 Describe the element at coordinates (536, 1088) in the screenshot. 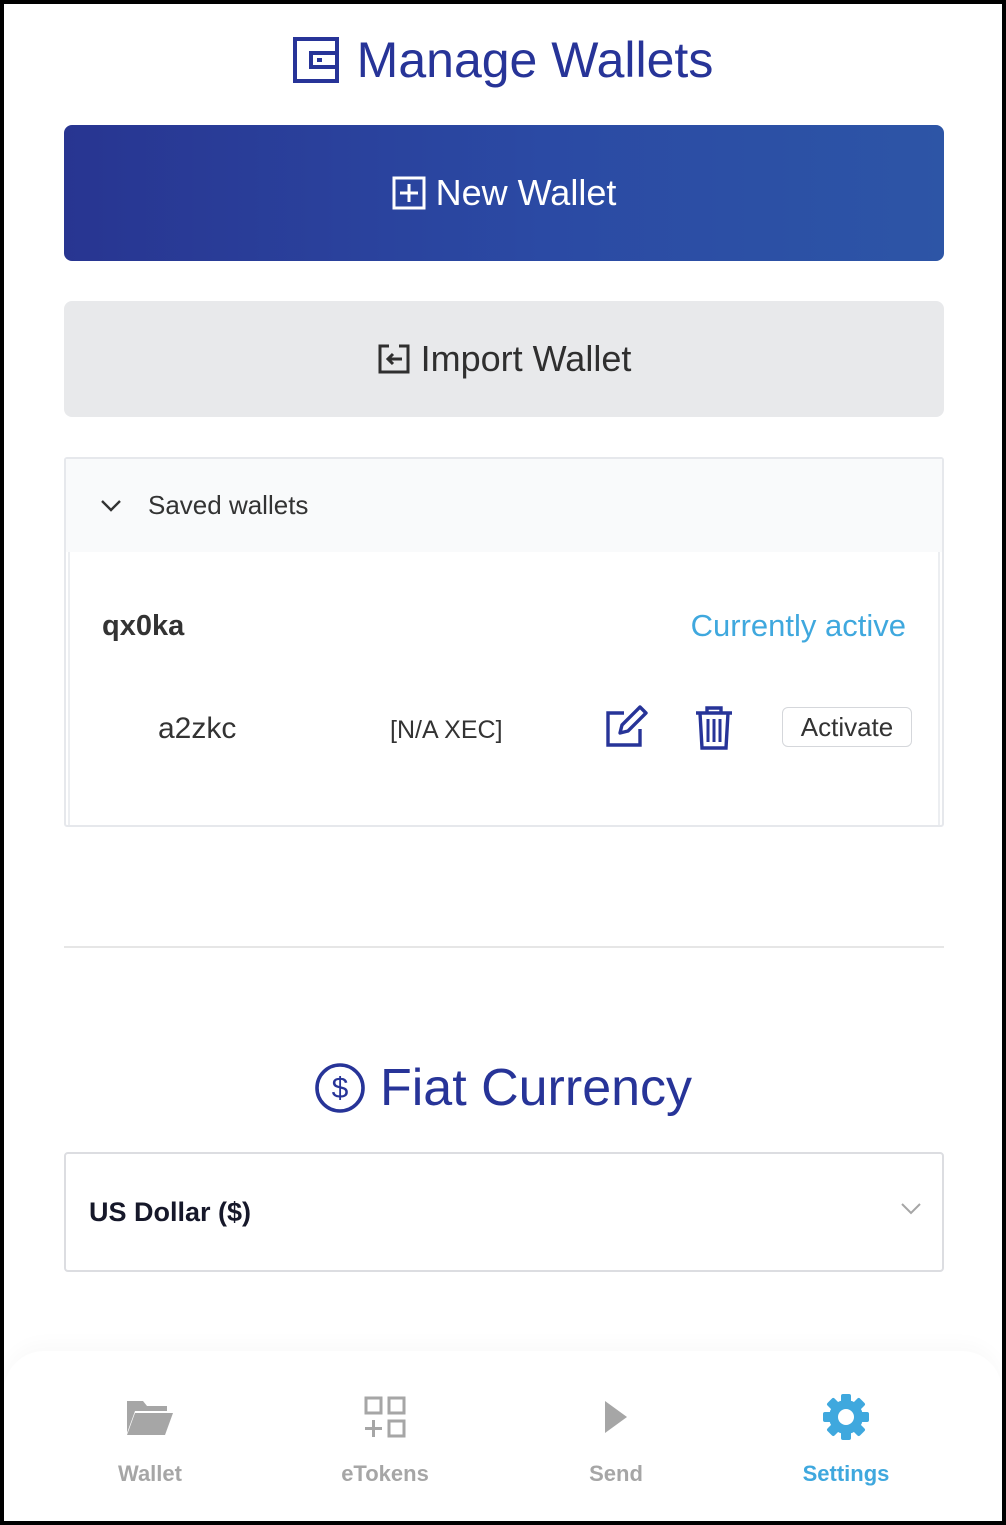

I see `fiat-currency-title: Fiat Currency` at that location.